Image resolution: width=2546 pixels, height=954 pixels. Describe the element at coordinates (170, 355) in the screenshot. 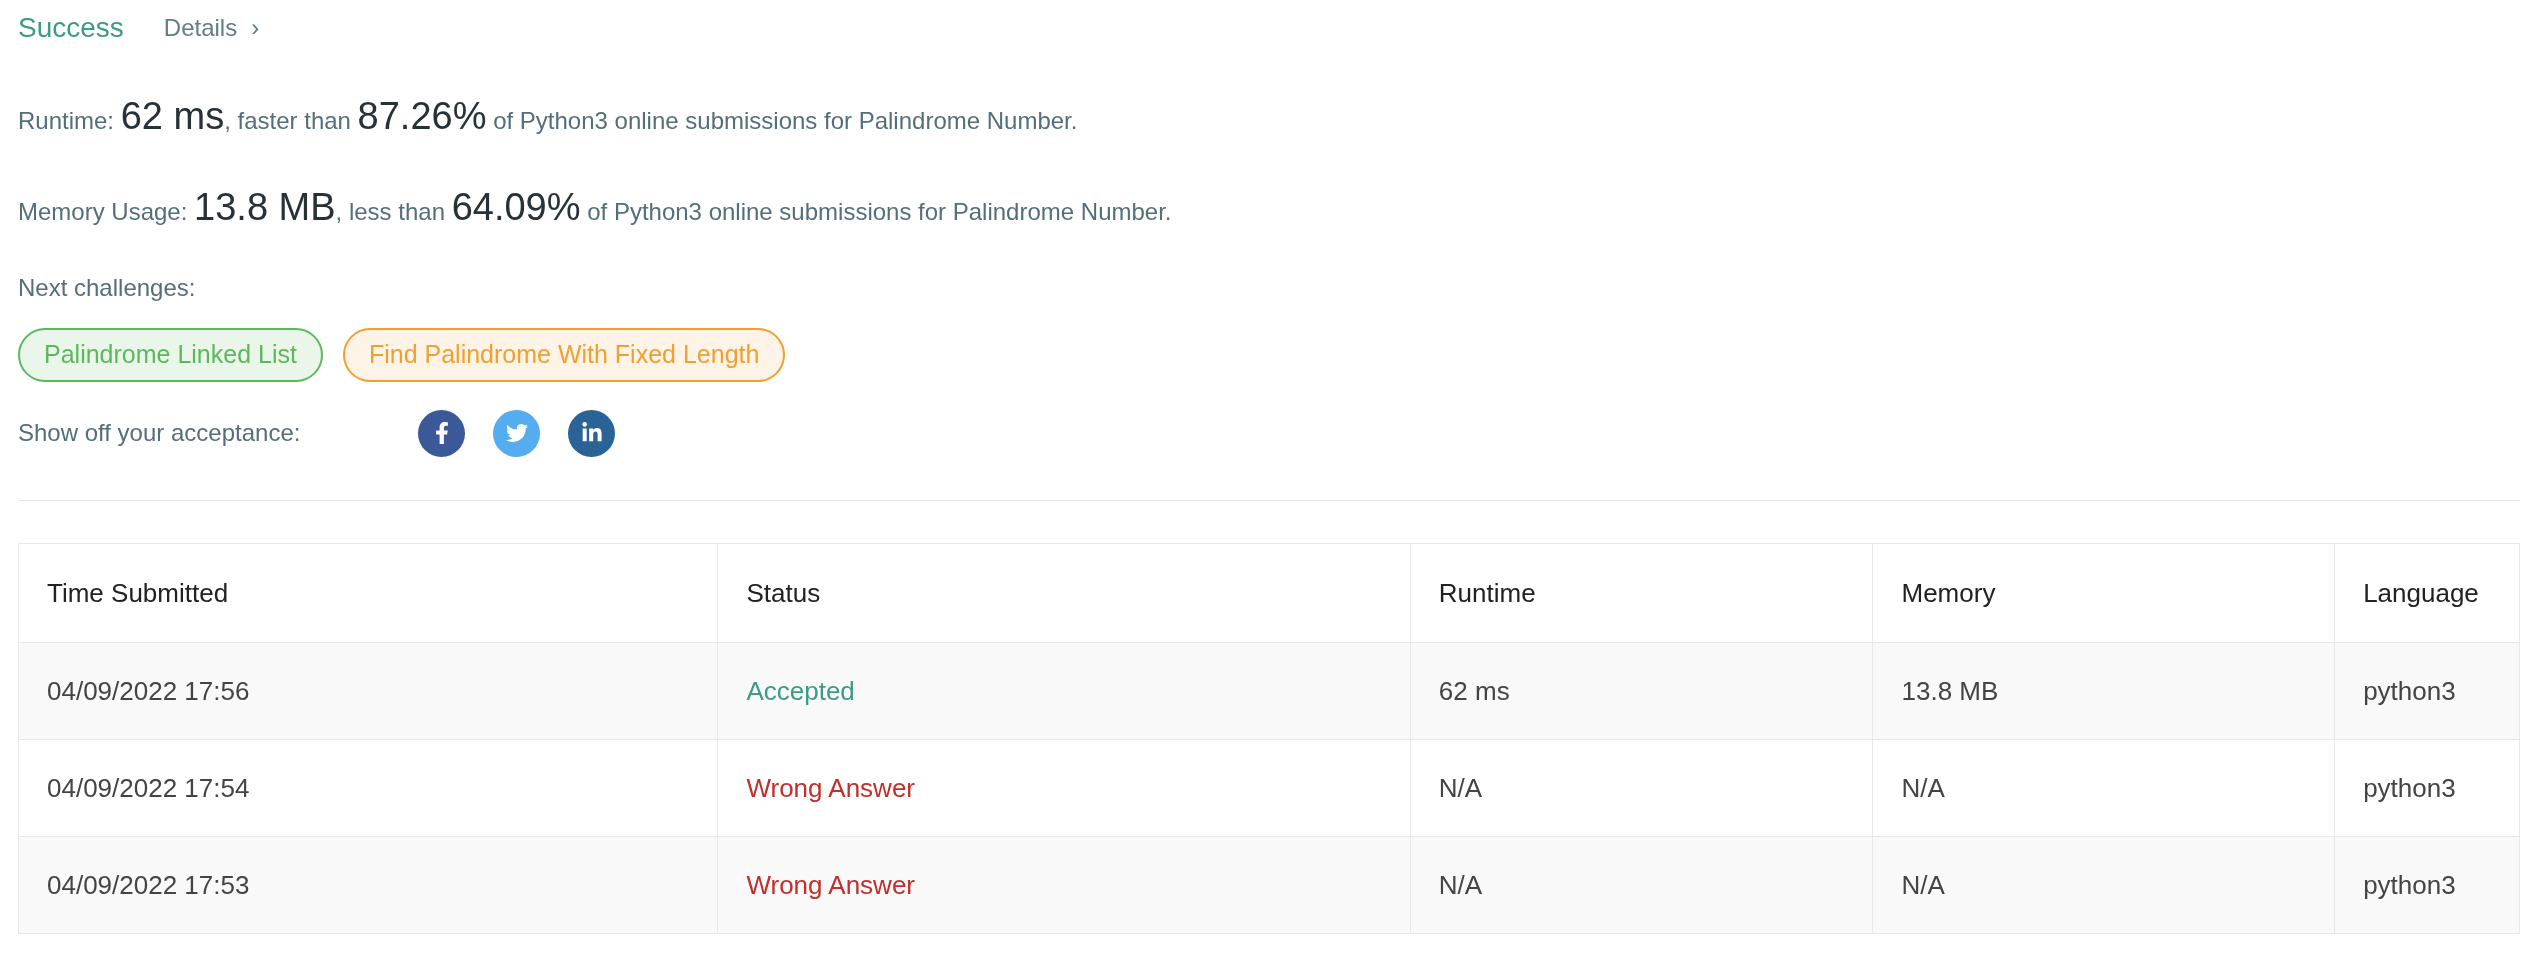

I see `challenge-tag: Palindrome Linked List` at that location.